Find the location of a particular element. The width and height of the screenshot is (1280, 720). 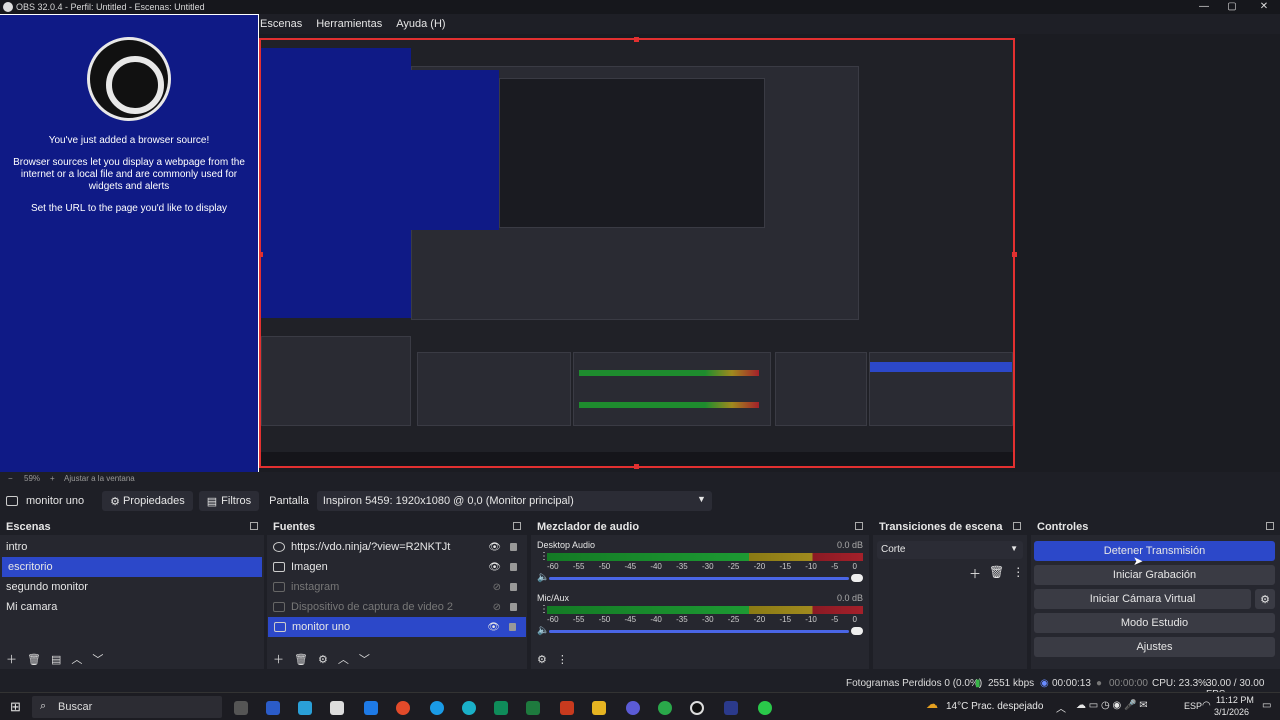

zoom-out-icon: − is located at coordinates (10, 478).